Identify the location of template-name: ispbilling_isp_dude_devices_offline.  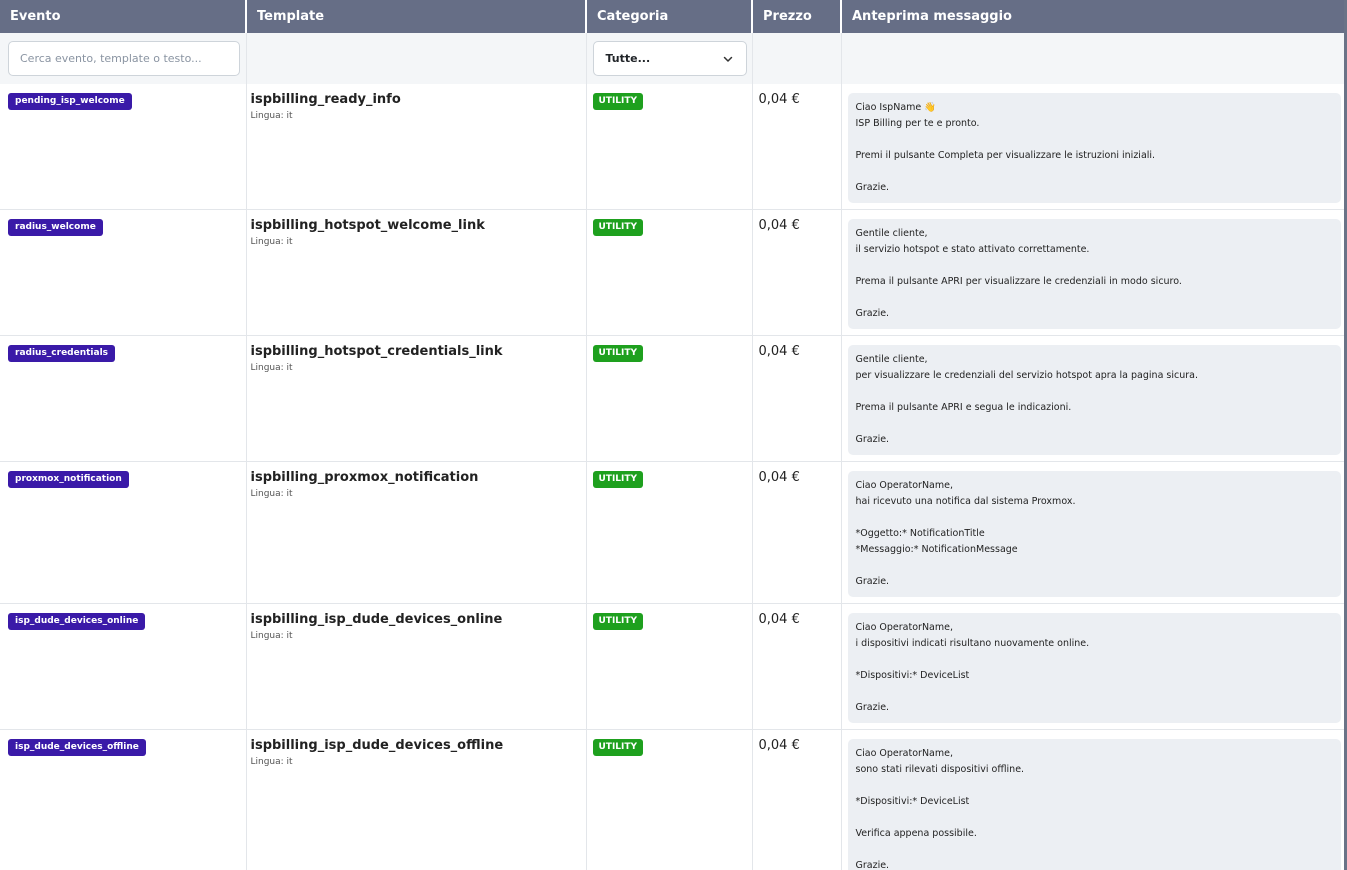
(377, 745).